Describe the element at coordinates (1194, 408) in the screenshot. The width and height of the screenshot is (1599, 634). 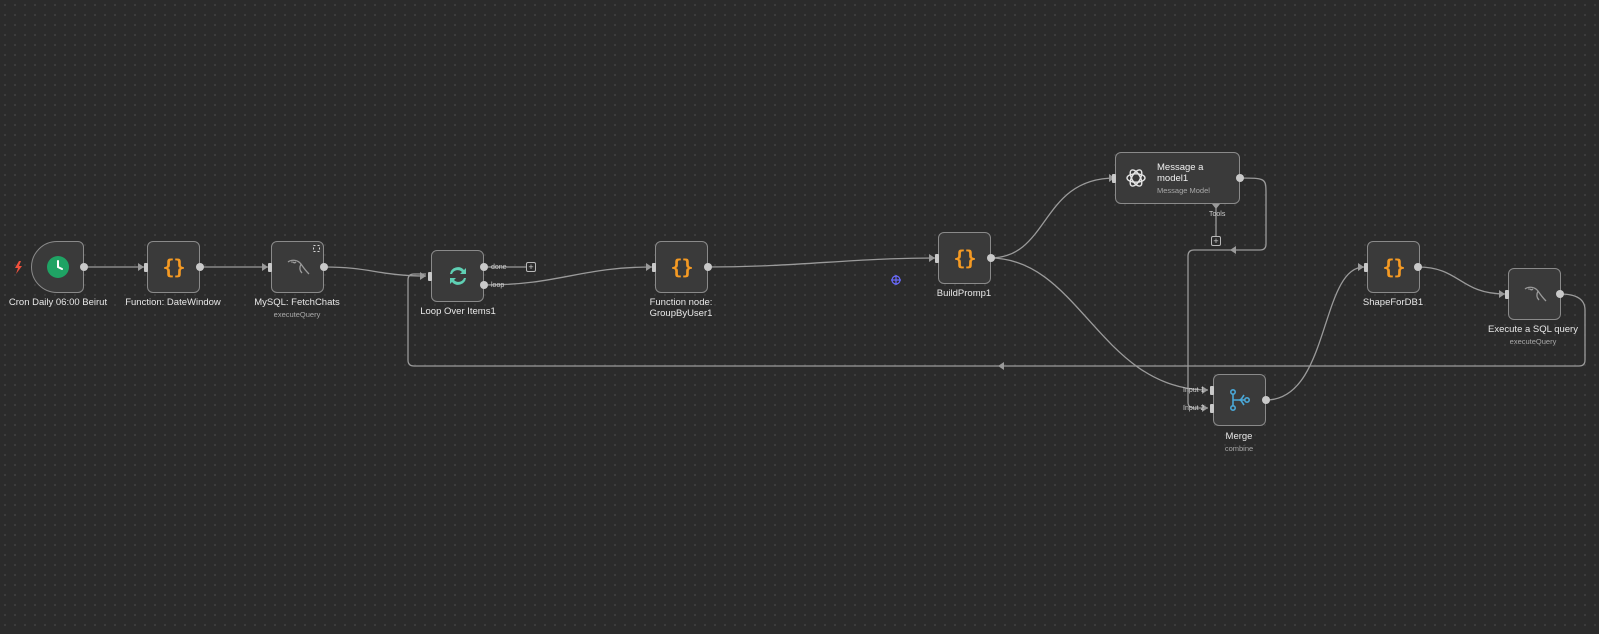
I see `merge-input2-label: Input 2` at that location.